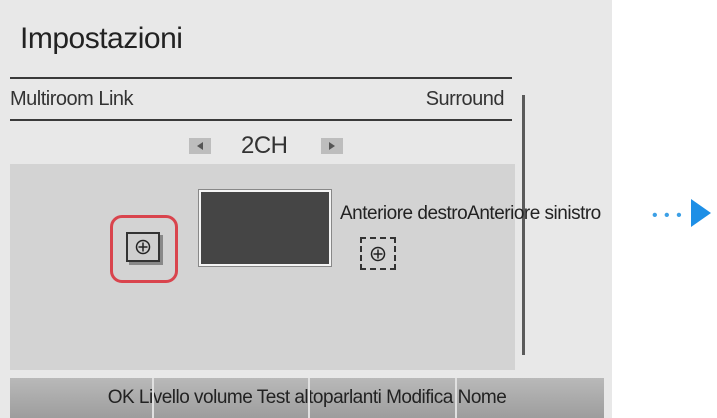 The height and width of the screenshot is (418, 717). What do you see at coordinates (523, 225) in the screenshot?
I see `scrollbar` at bounding box center [523, 225].